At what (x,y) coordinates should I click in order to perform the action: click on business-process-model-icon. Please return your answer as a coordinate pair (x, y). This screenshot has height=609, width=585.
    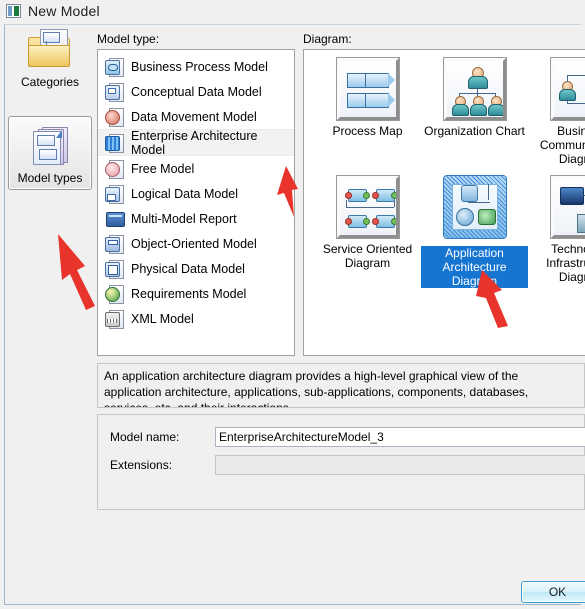
    Looking at the image, I should click on (114, 67).